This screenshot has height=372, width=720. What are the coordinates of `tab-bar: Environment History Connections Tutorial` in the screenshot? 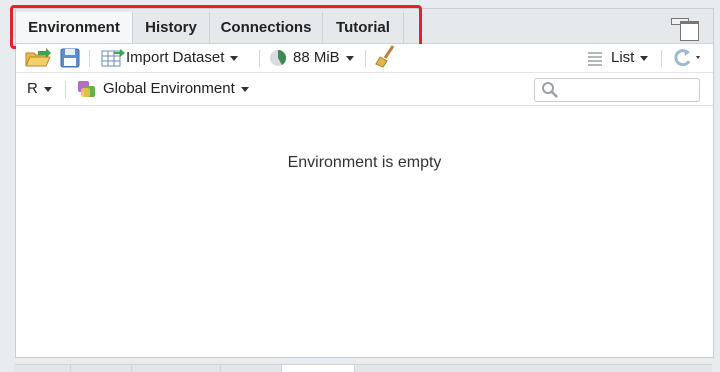 It's located at (361, 27).